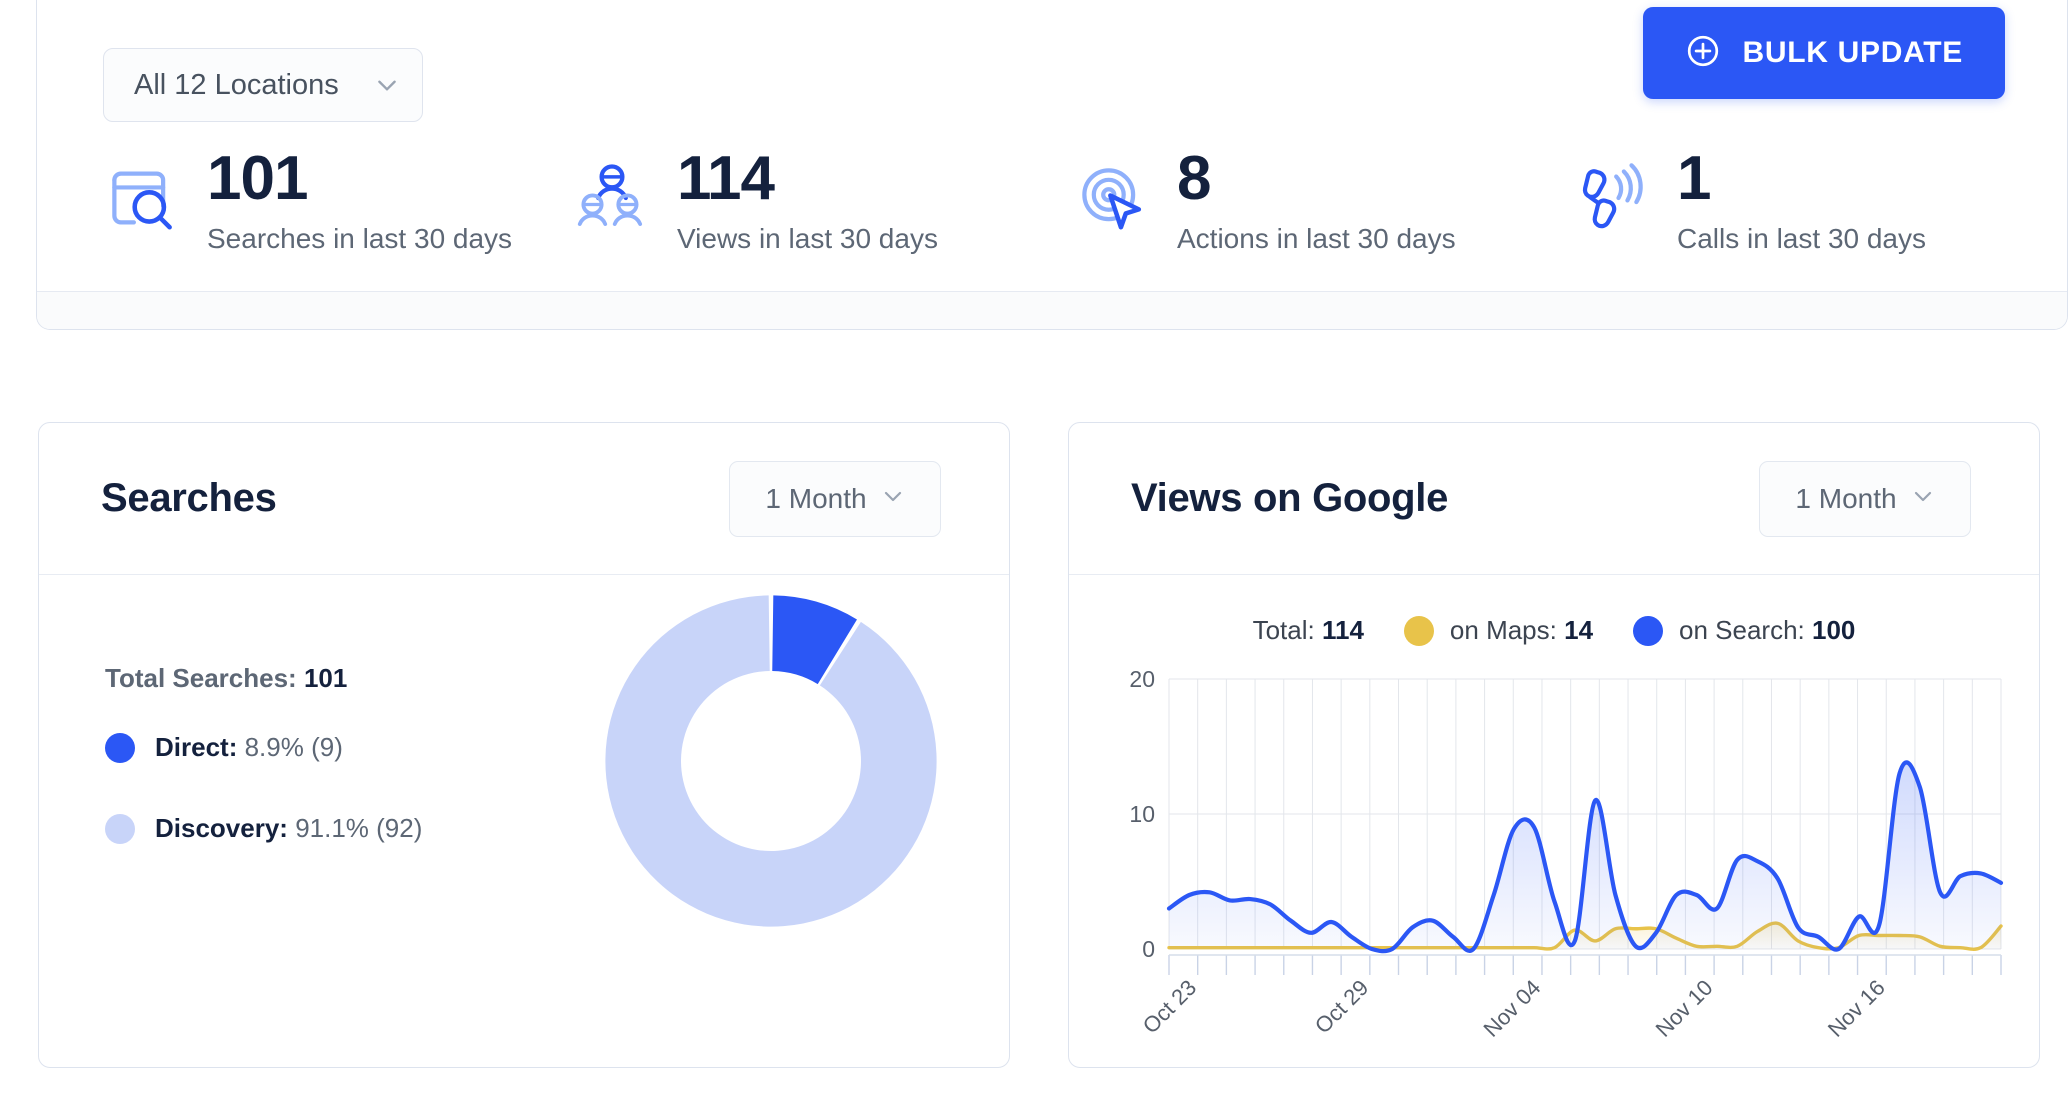 This screenshot has width=2068, height=1112. I want to click on legend-item-maps: on Maps: 14, so click(1498, 630).